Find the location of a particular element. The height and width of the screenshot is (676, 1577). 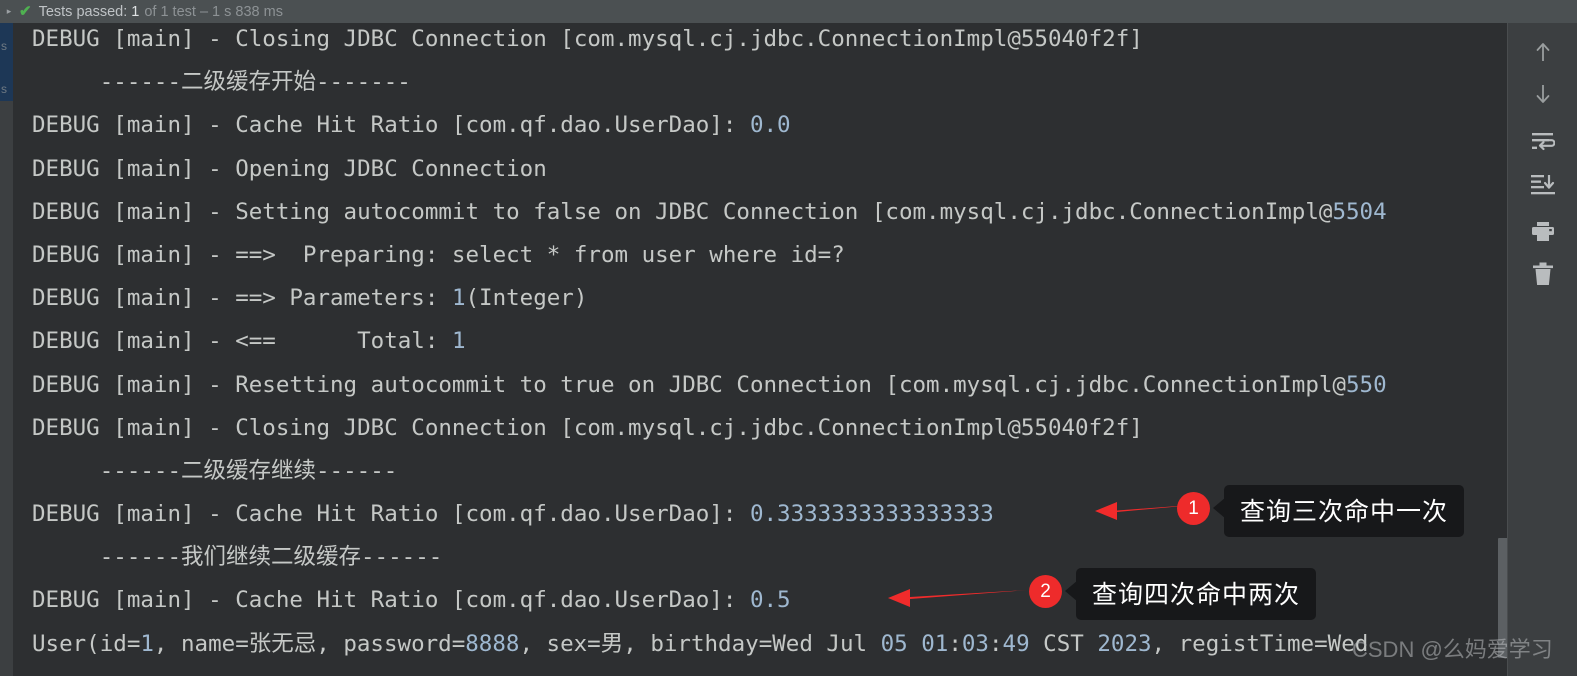

scroll-to-end-icon is located at coordinates (1543, 184).